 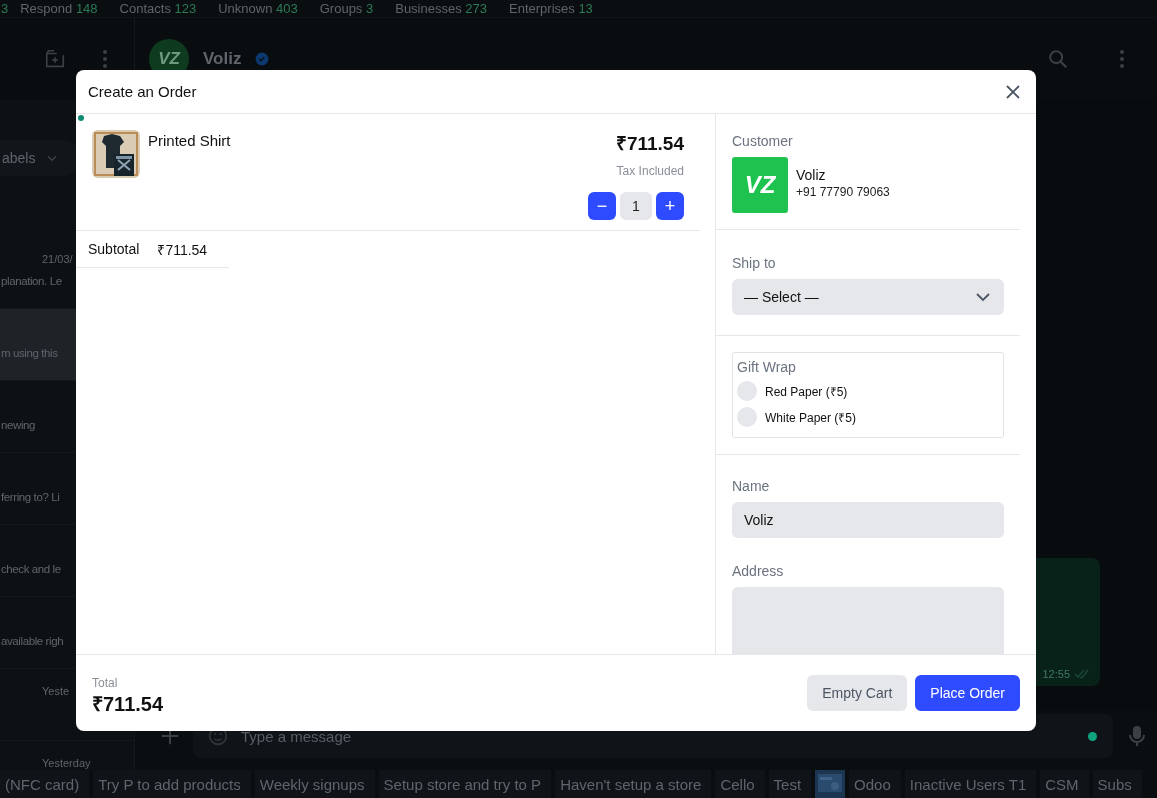 I want to click on chevron-icon, so click(x=983, y=297).